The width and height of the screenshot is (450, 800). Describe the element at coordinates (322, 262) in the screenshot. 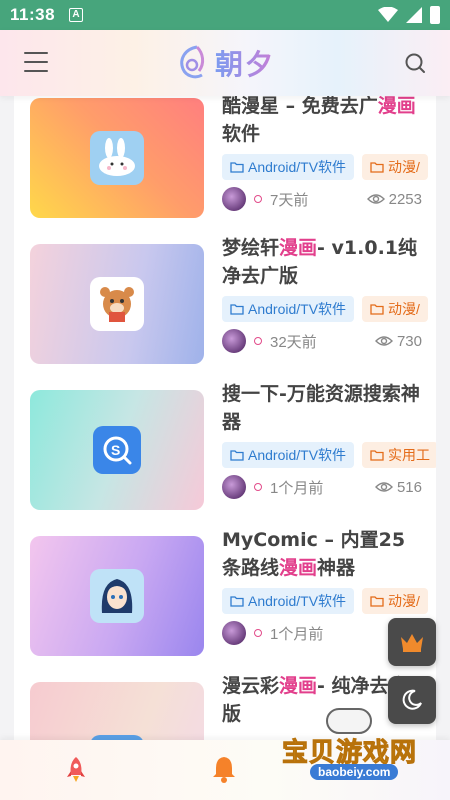

I see `card-title: 梦绘轩漫画- v1.0.1纯净去广版` at that location.